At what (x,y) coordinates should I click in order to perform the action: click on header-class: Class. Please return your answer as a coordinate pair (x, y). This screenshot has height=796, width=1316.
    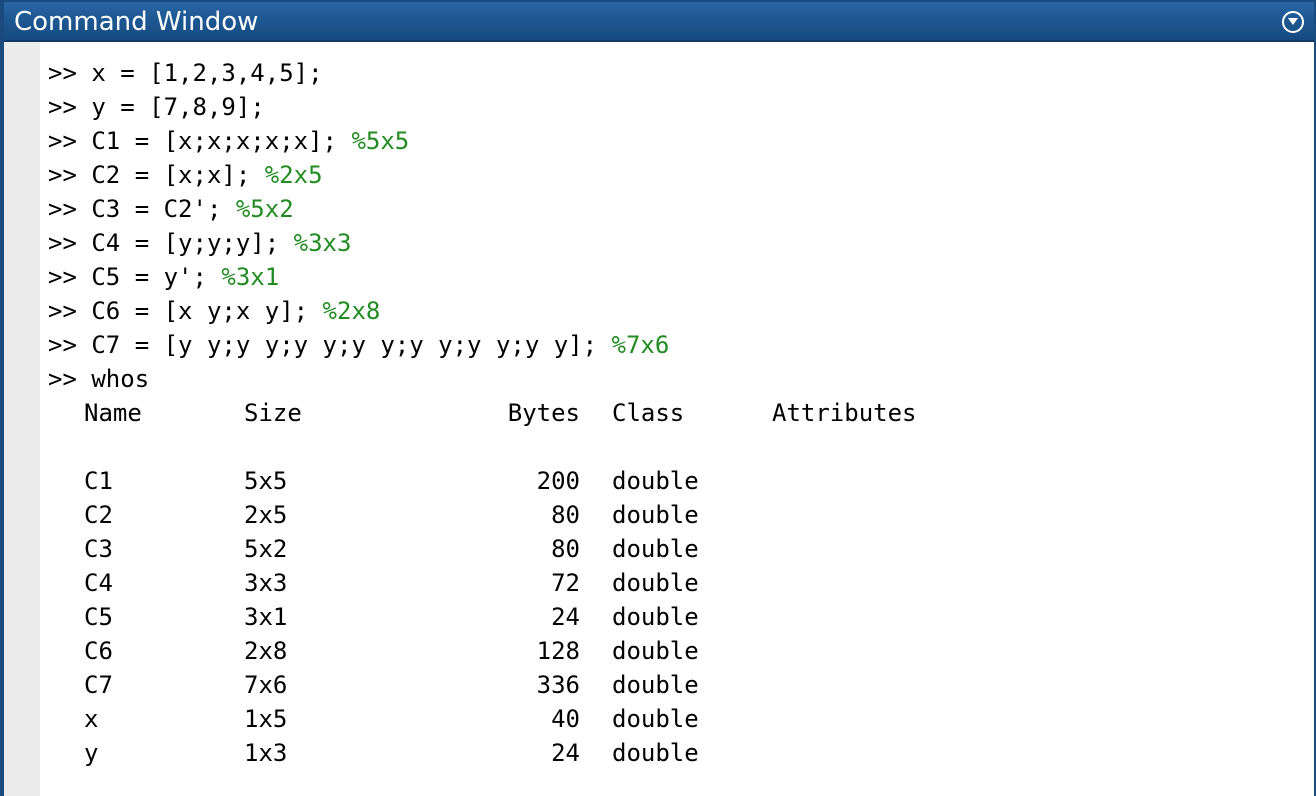
    Looking at the image, I should click on (648, 413).